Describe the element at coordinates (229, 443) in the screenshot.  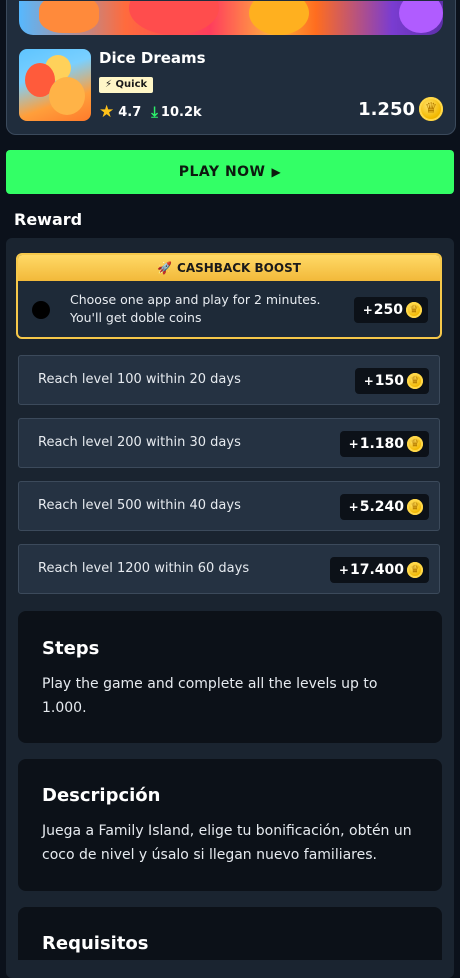
I see `level-reward-row: Reach level 200 within 30 days + 1.180` at that location.